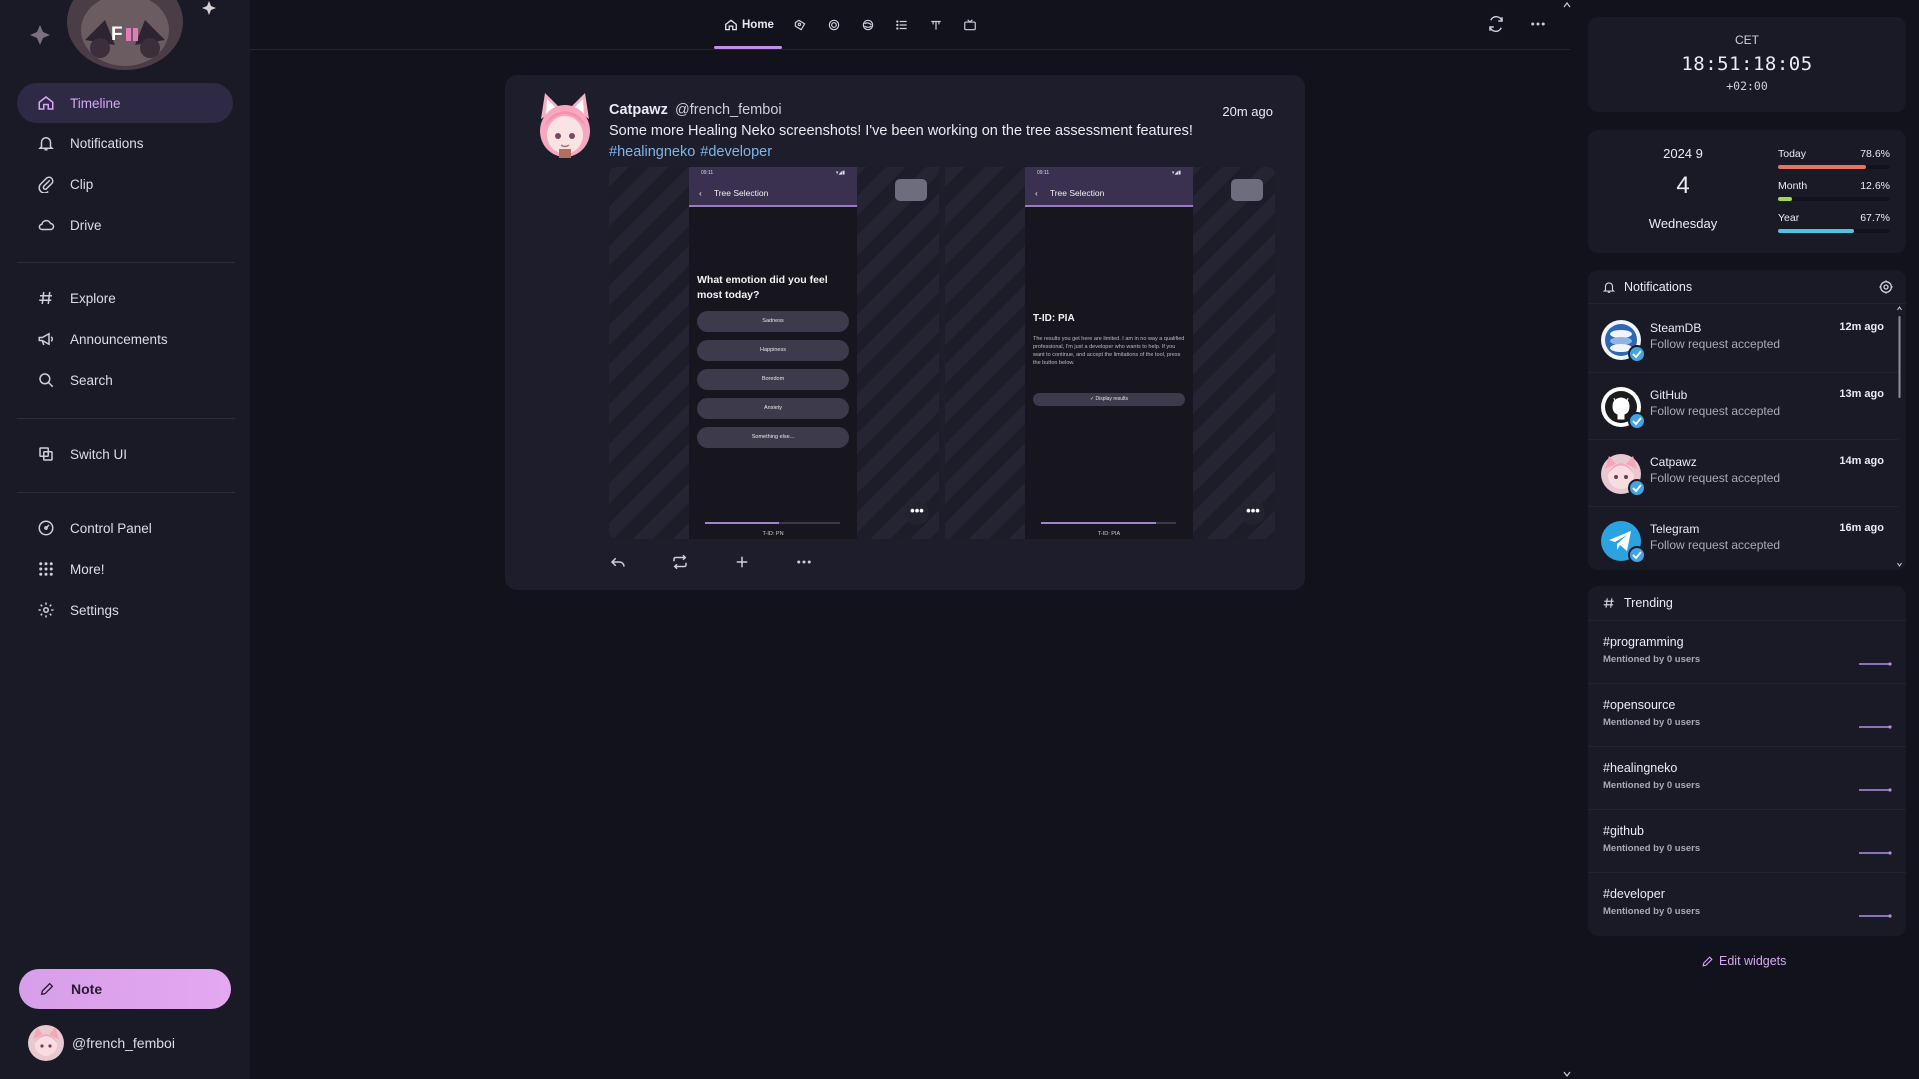  Describe the element at coordinates (1623, 542) in the screenshot. I see `telegram-avatar` at that location.